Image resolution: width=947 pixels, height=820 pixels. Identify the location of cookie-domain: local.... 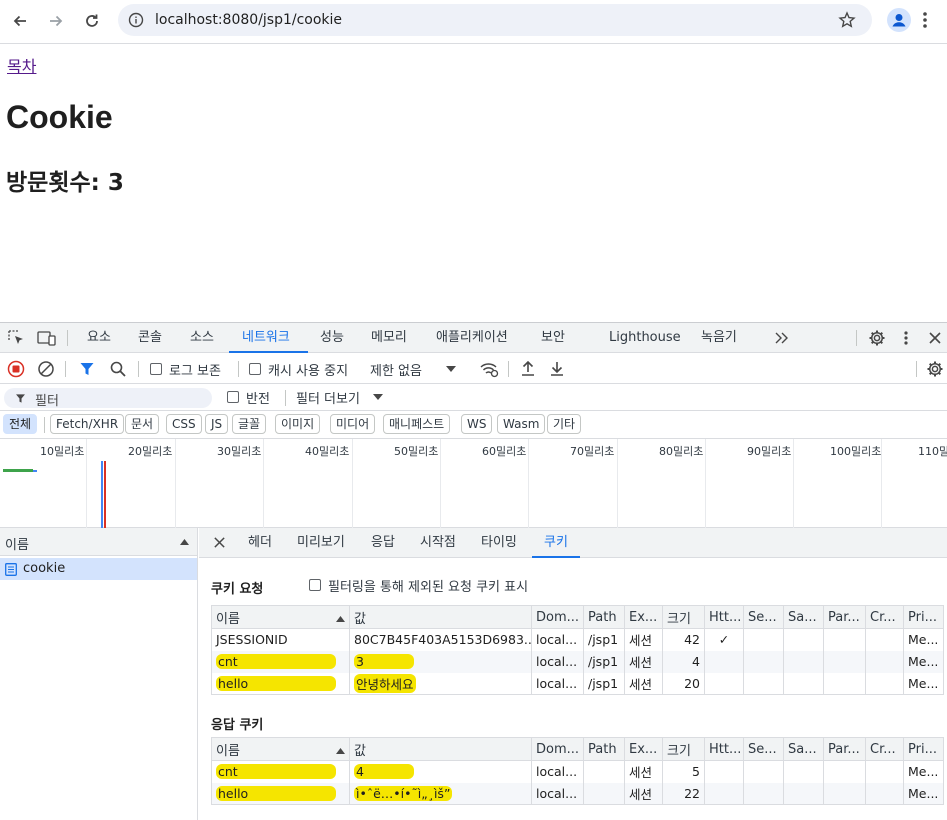
(557, 640).